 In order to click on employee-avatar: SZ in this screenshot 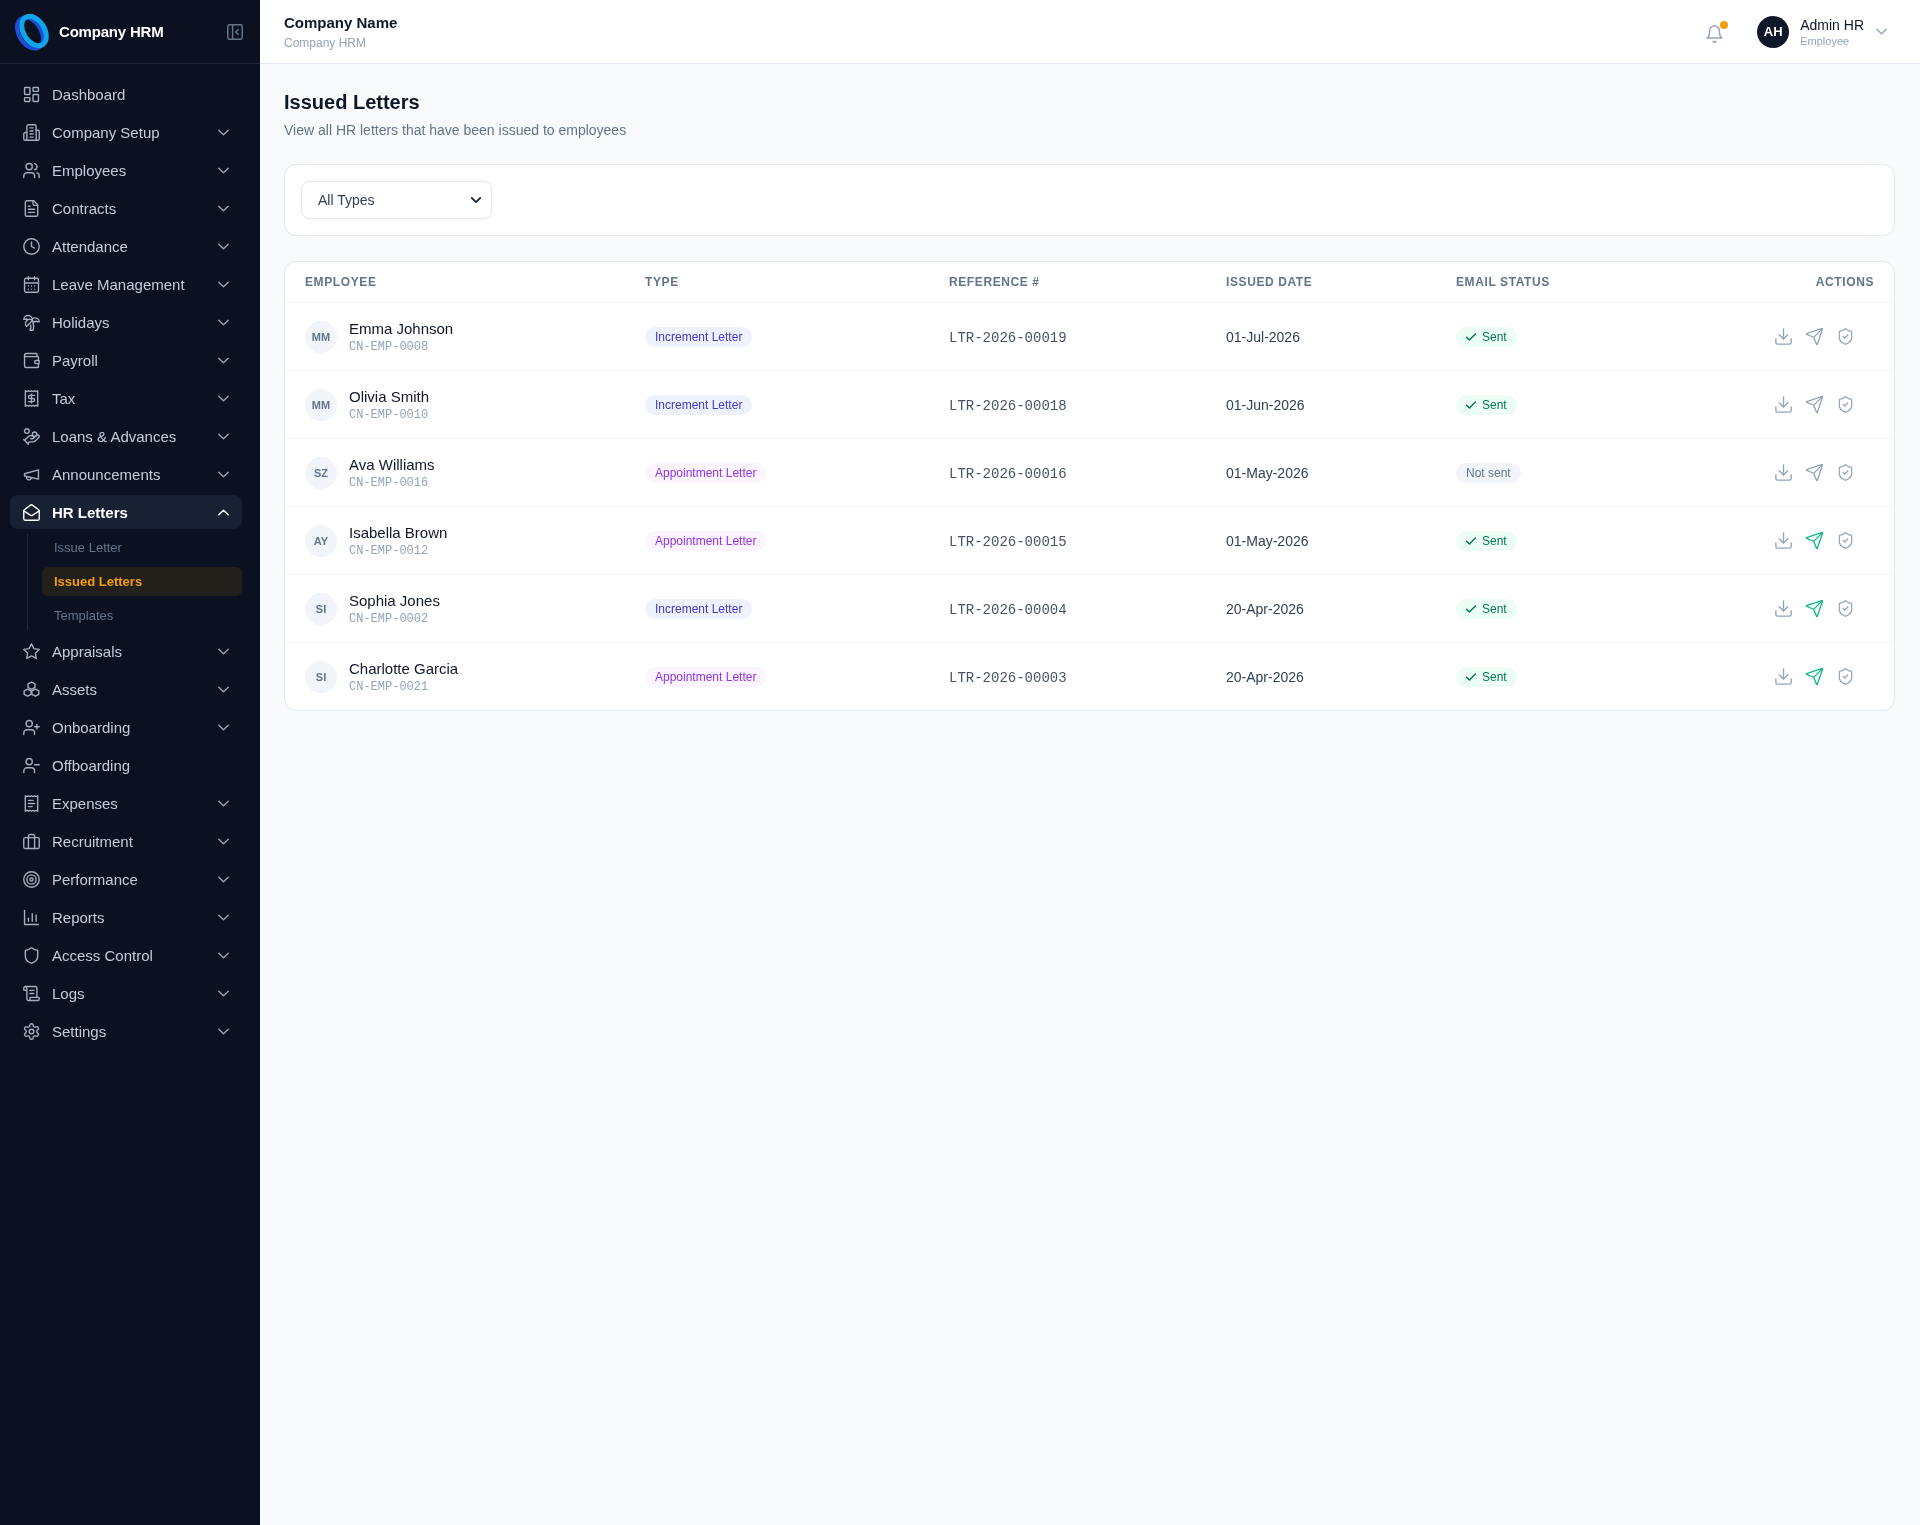, I will do `click(321, 472)`.